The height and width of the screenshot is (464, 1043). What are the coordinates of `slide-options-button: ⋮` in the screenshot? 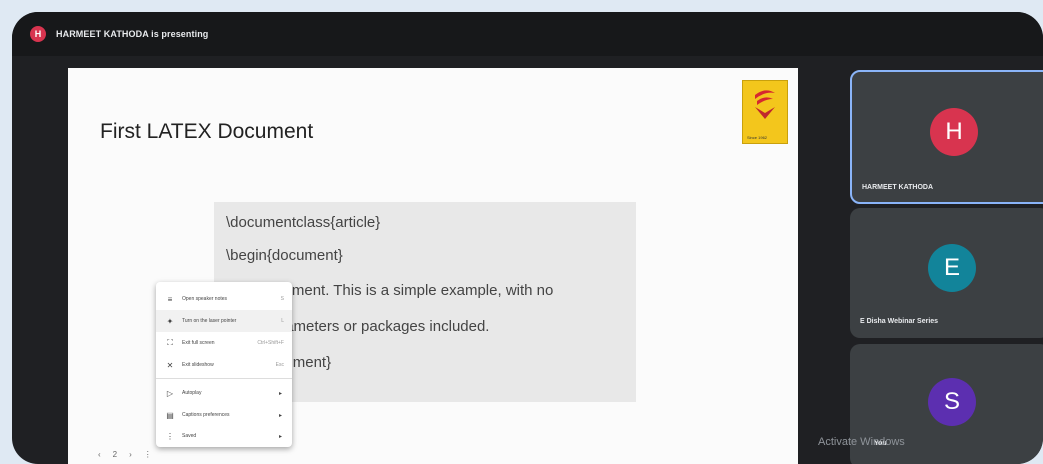 It's located at (148, 454).